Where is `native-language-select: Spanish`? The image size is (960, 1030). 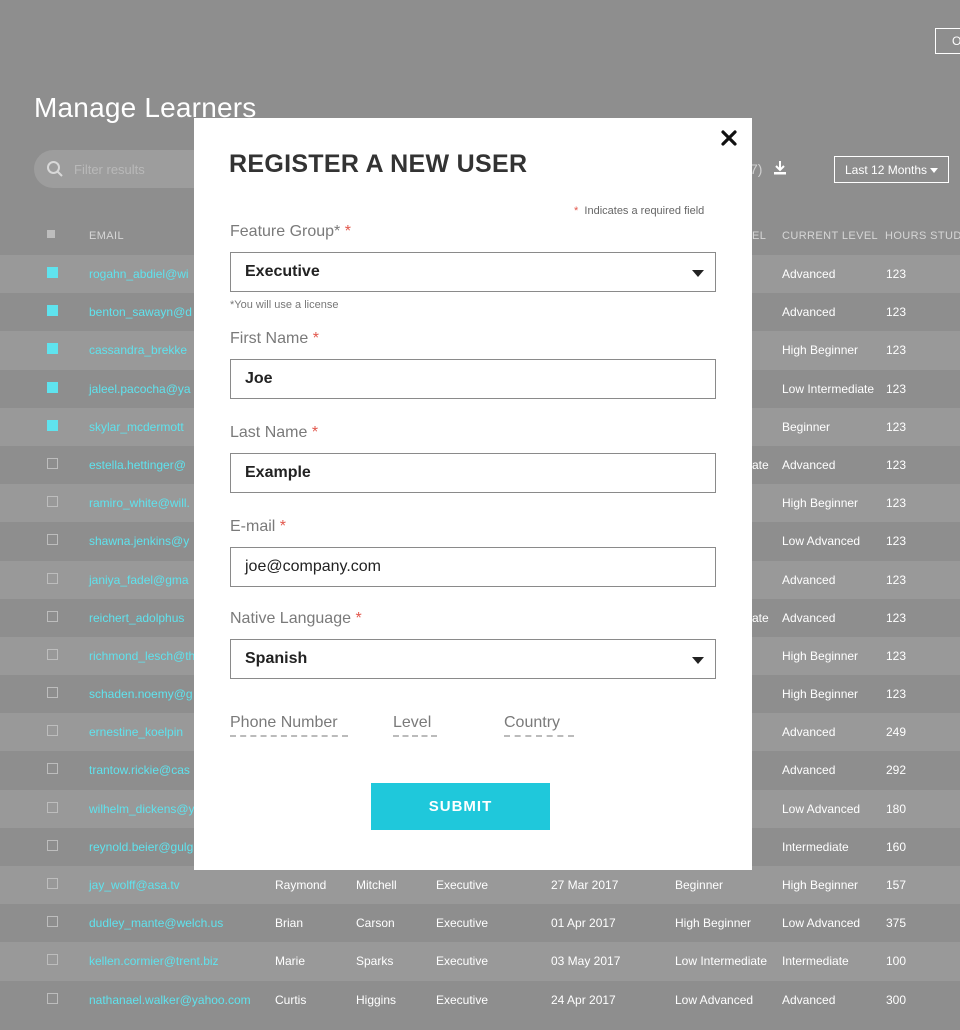
native-language-select: Spanish is located at coordinates (473, 659).